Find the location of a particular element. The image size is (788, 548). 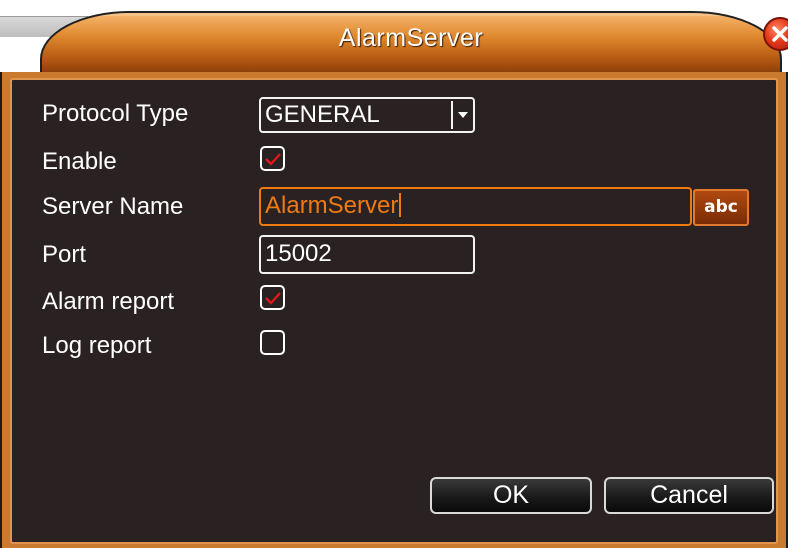

dialog-title: AlarmServer is located at coordinates (411, 38).